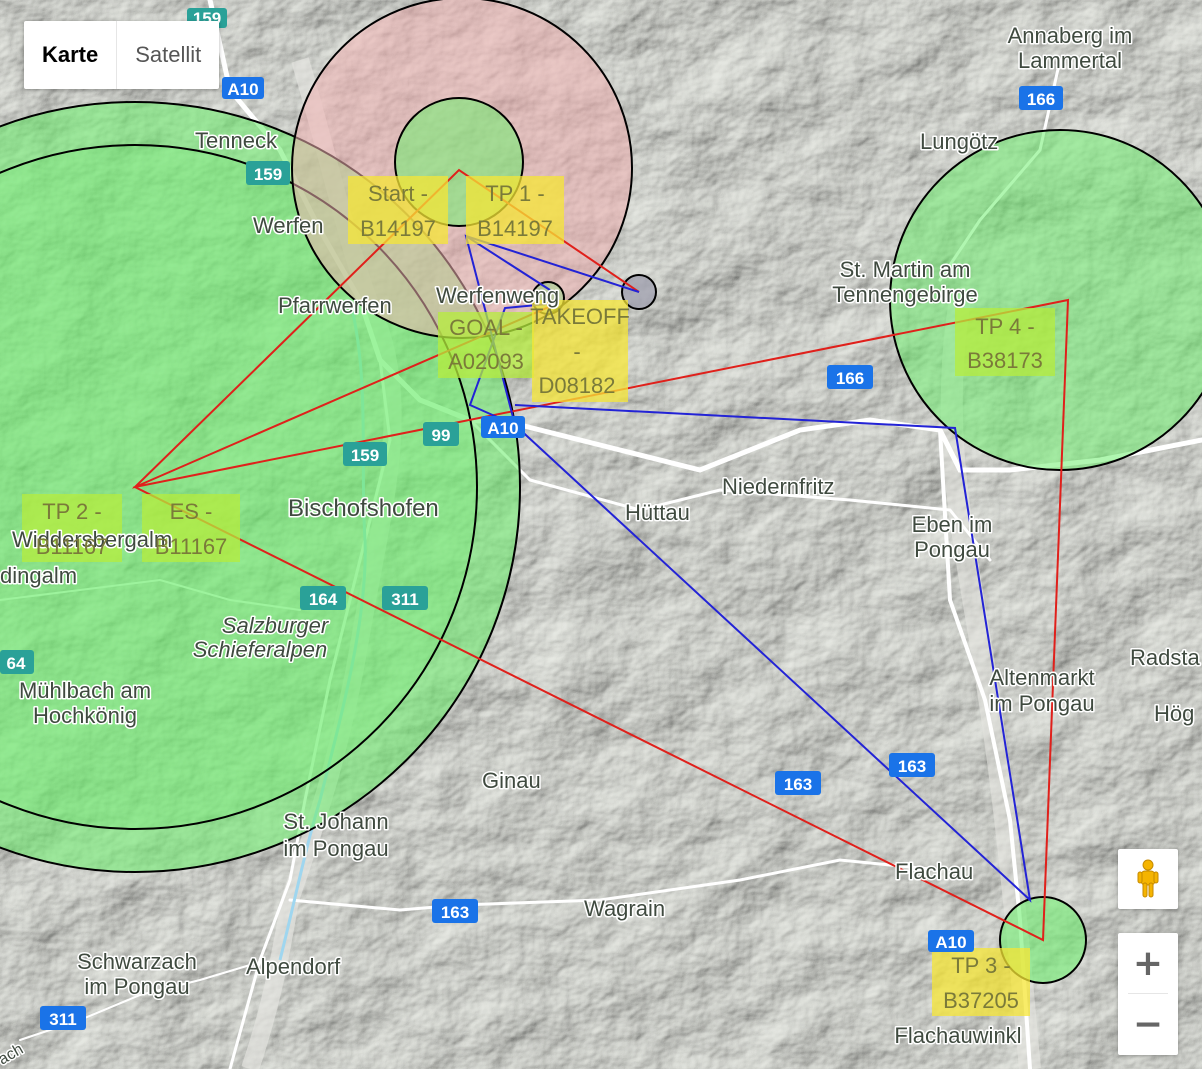  I want to click on road-shield-label: 99, so click(441, 435).